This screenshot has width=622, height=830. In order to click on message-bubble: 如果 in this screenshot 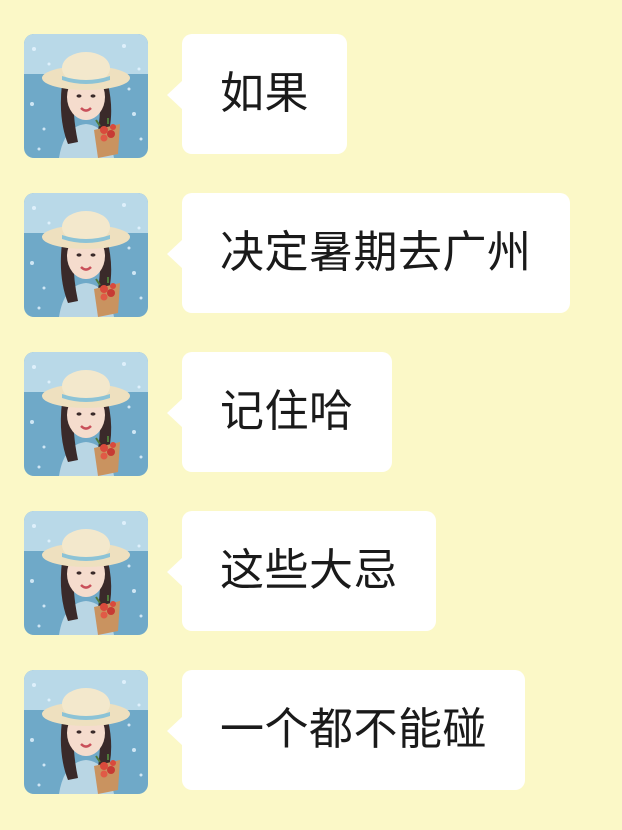, I will do `click(257, 94)`.